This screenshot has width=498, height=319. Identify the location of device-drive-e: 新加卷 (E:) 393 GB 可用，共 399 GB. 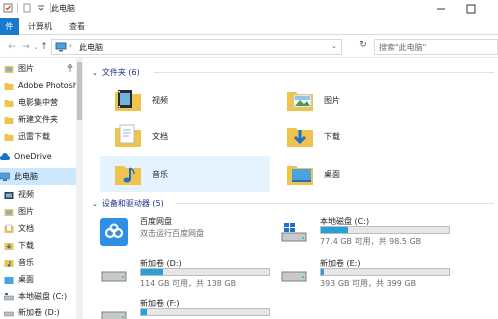
(359, 272).